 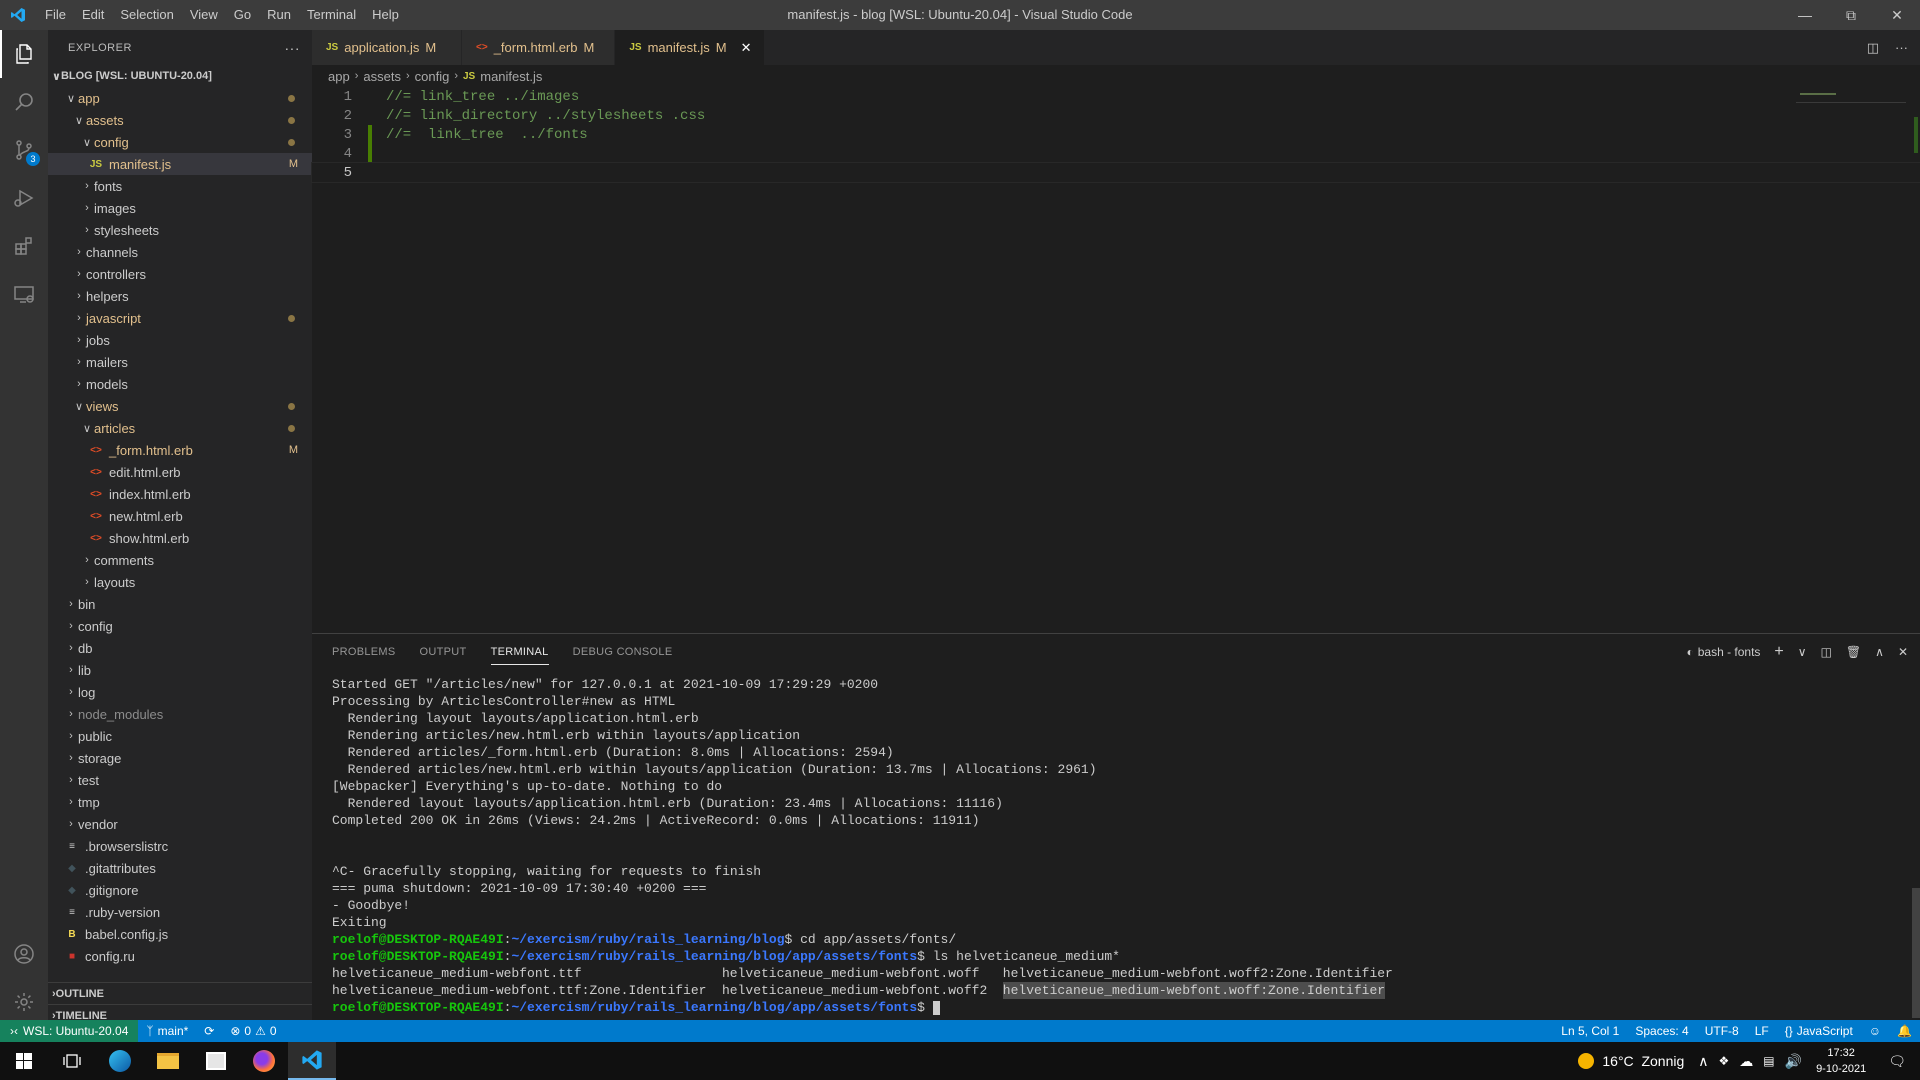 I want to click on tree-folder: › channels, so click(x=180, y=252).